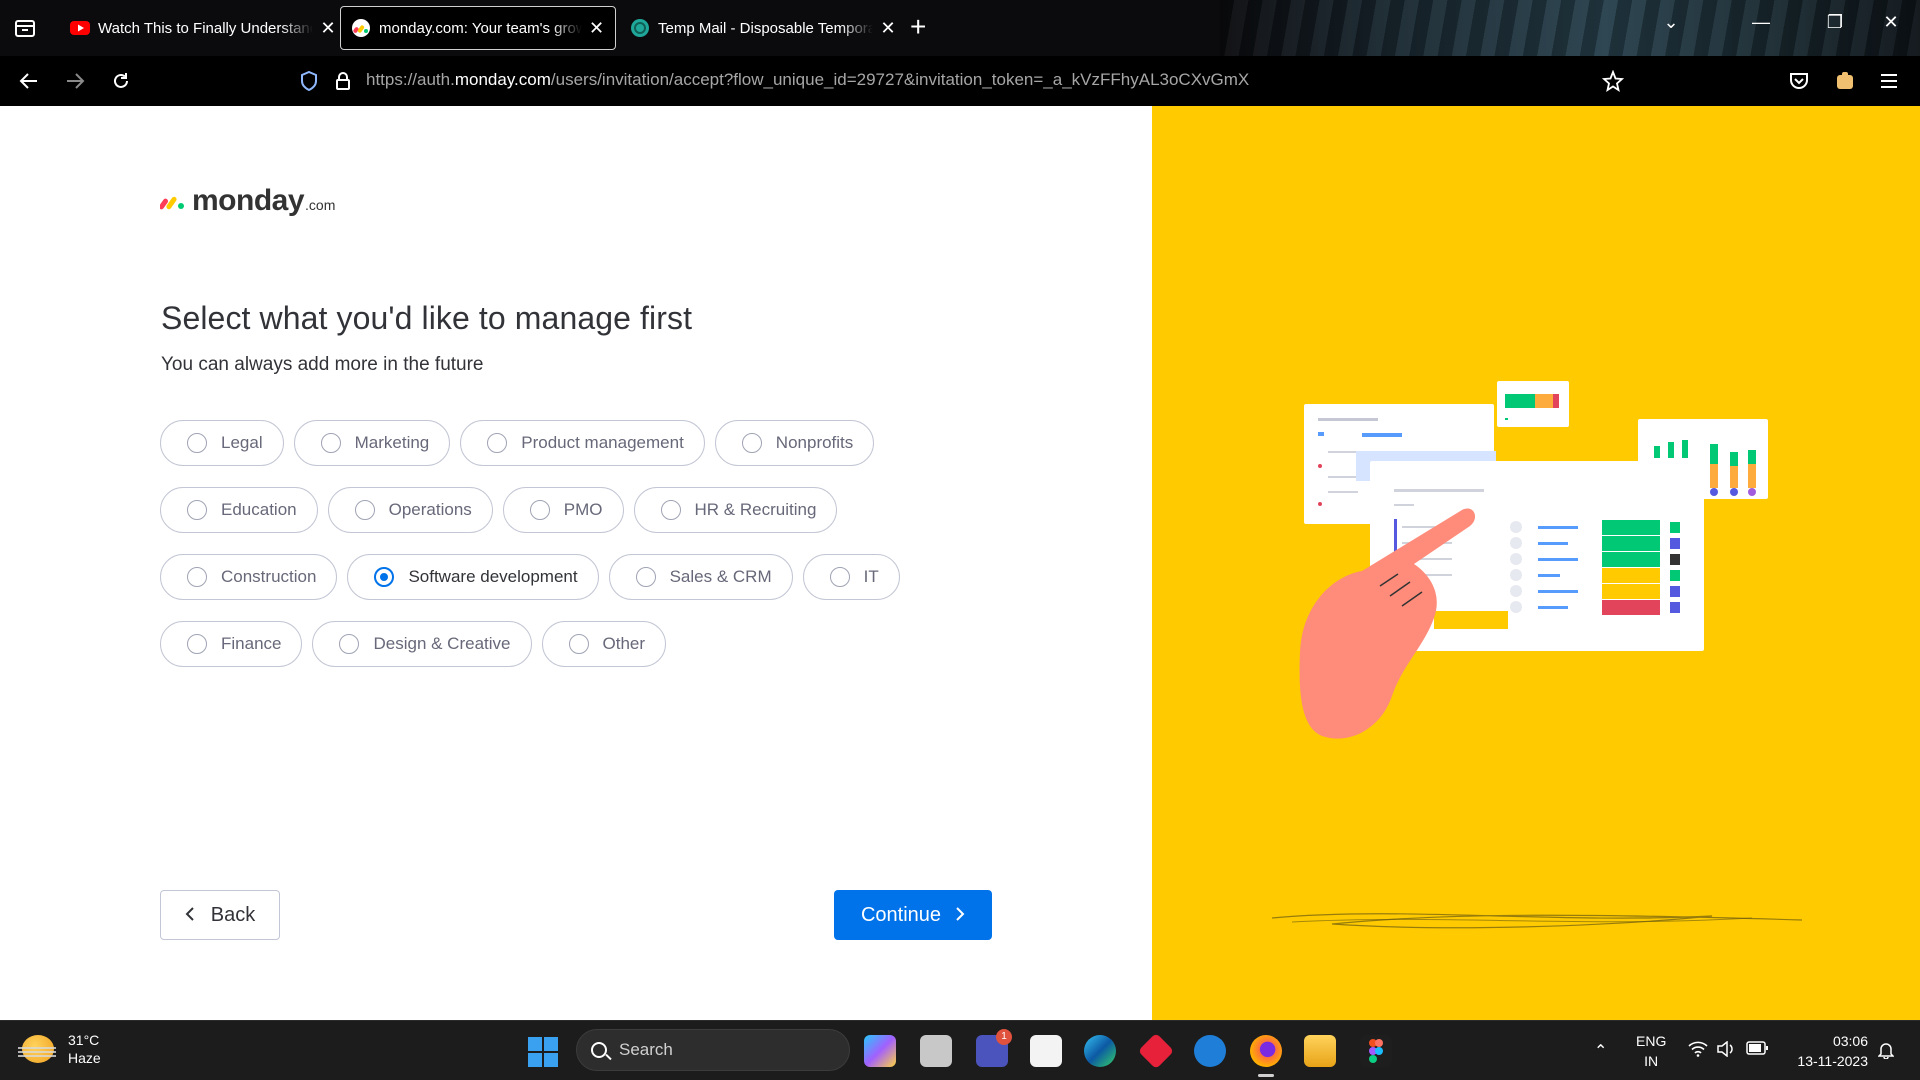 This screenshot has width=1920, height=1080. Describe the element at coordinates (121, 81) in the screenshot. I see `reload-icon` at that location.